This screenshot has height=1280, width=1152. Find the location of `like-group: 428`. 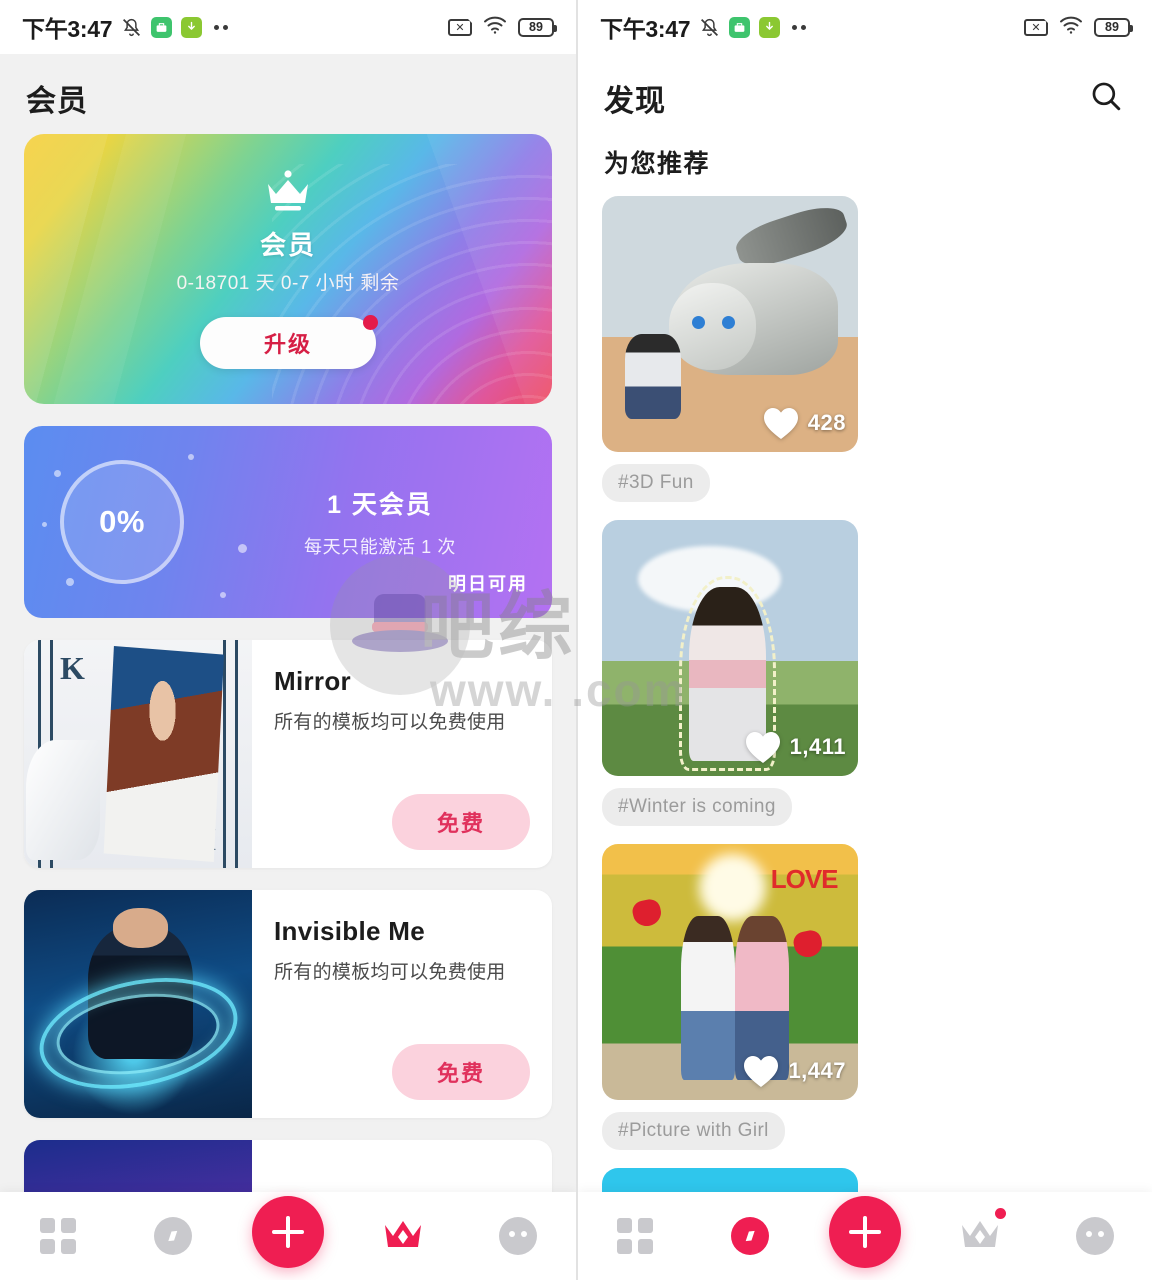

like-group: 428 is located at coordinates (804, 423).